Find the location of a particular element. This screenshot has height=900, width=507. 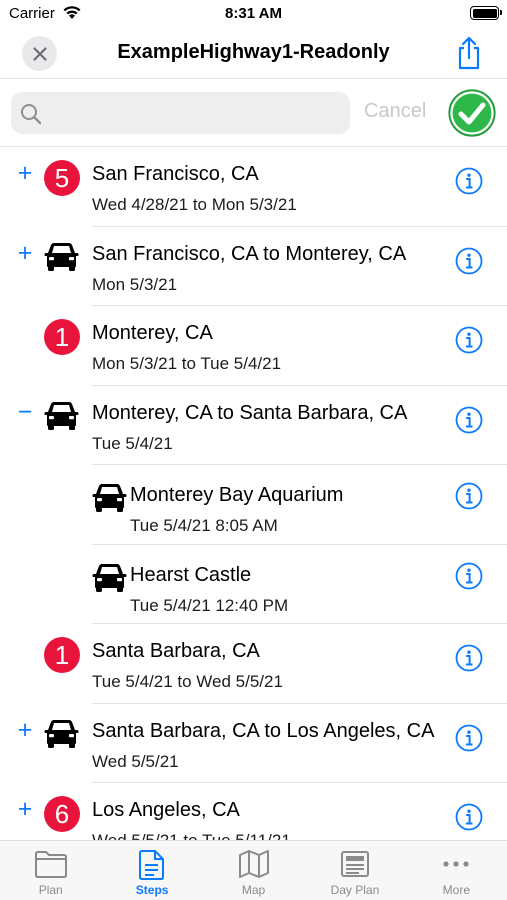

step-subtitle: Tue 5/4/21 12:40 PM is located at coordinates (209, 605).